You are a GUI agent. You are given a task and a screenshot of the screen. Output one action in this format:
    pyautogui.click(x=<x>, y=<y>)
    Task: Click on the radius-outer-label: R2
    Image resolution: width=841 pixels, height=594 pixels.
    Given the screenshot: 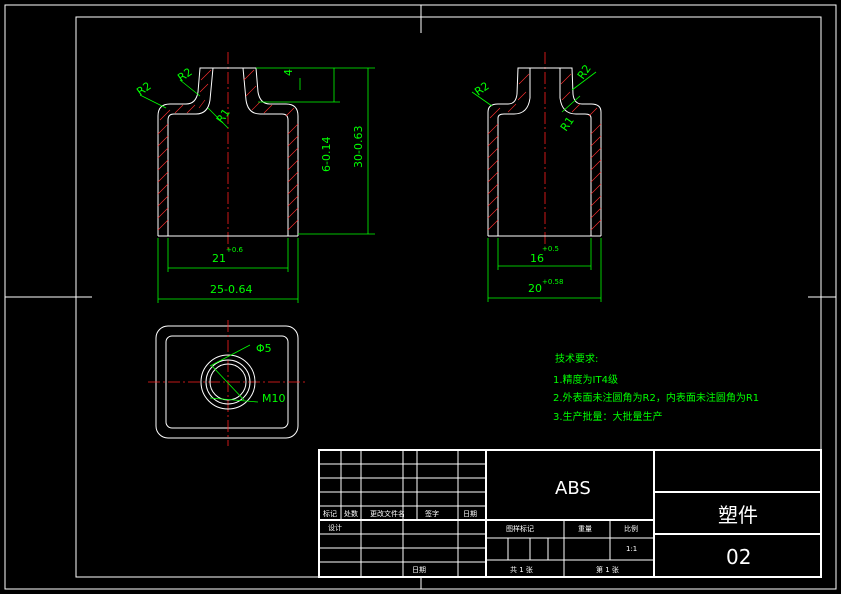 What is the action you would take?
    pyautogui.click(x=143, y=88)
    